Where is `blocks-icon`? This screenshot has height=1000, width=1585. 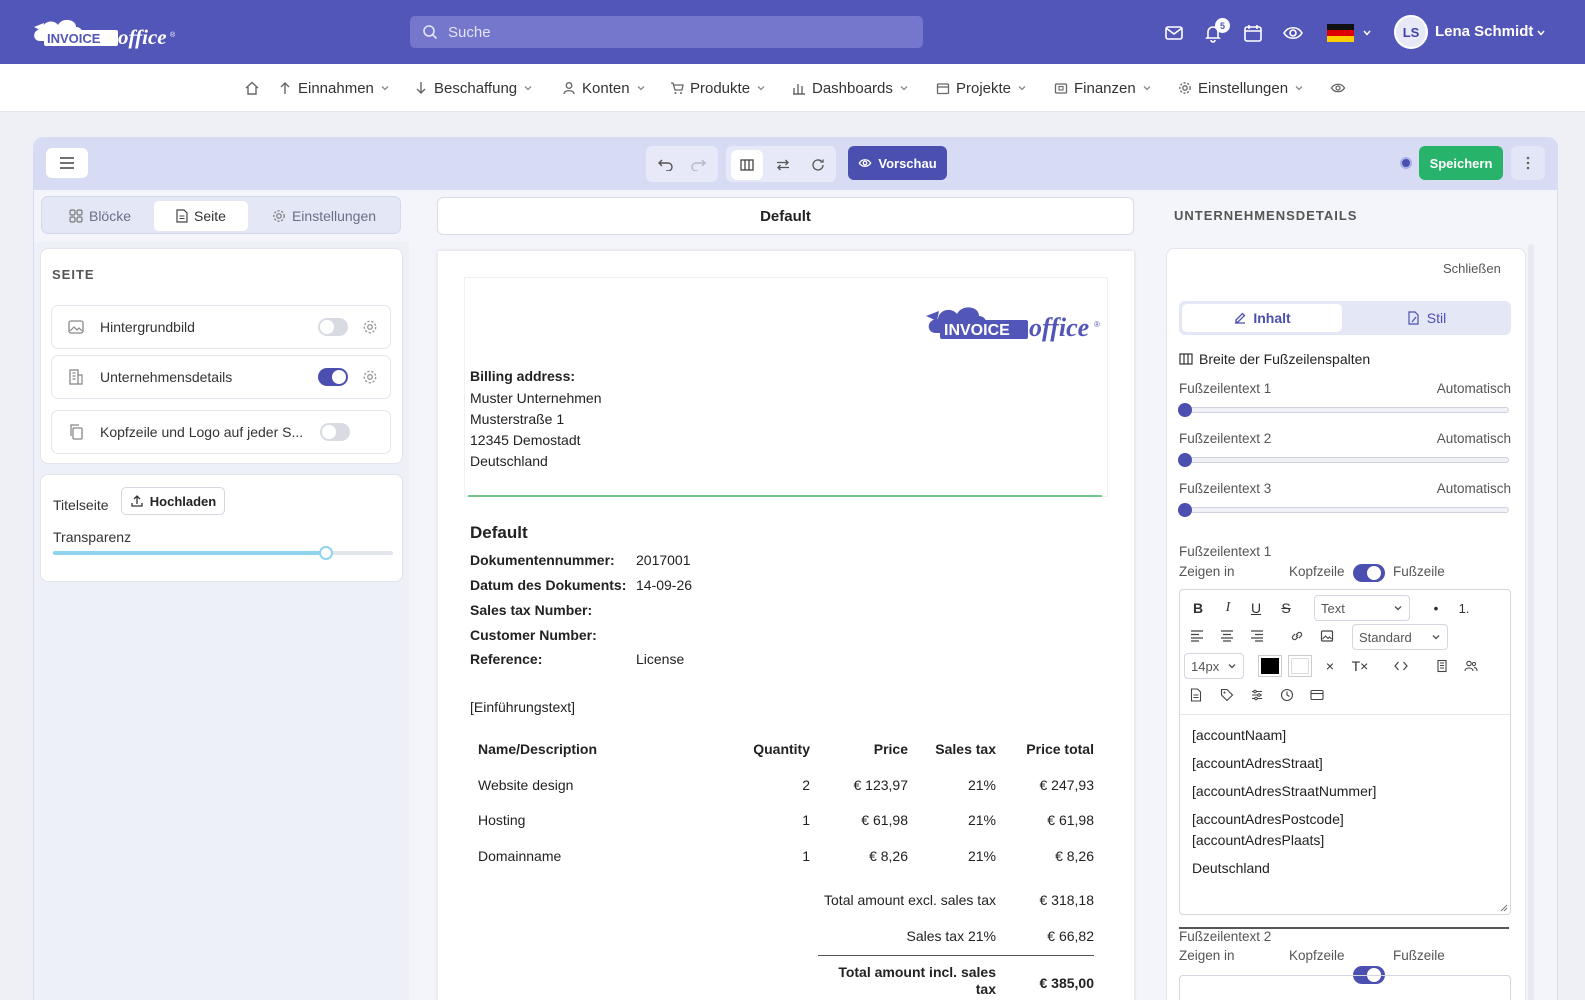 blocks-icon is located at coordinates (76, 216).